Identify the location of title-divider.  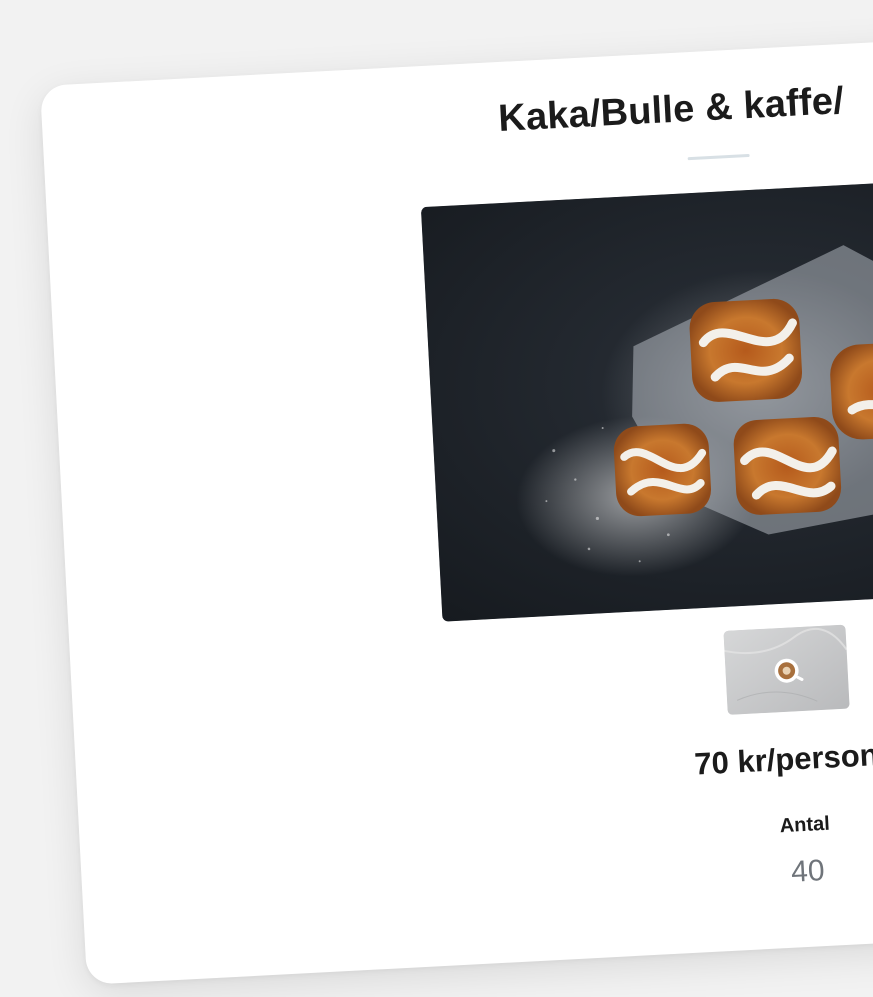
(718, 157).